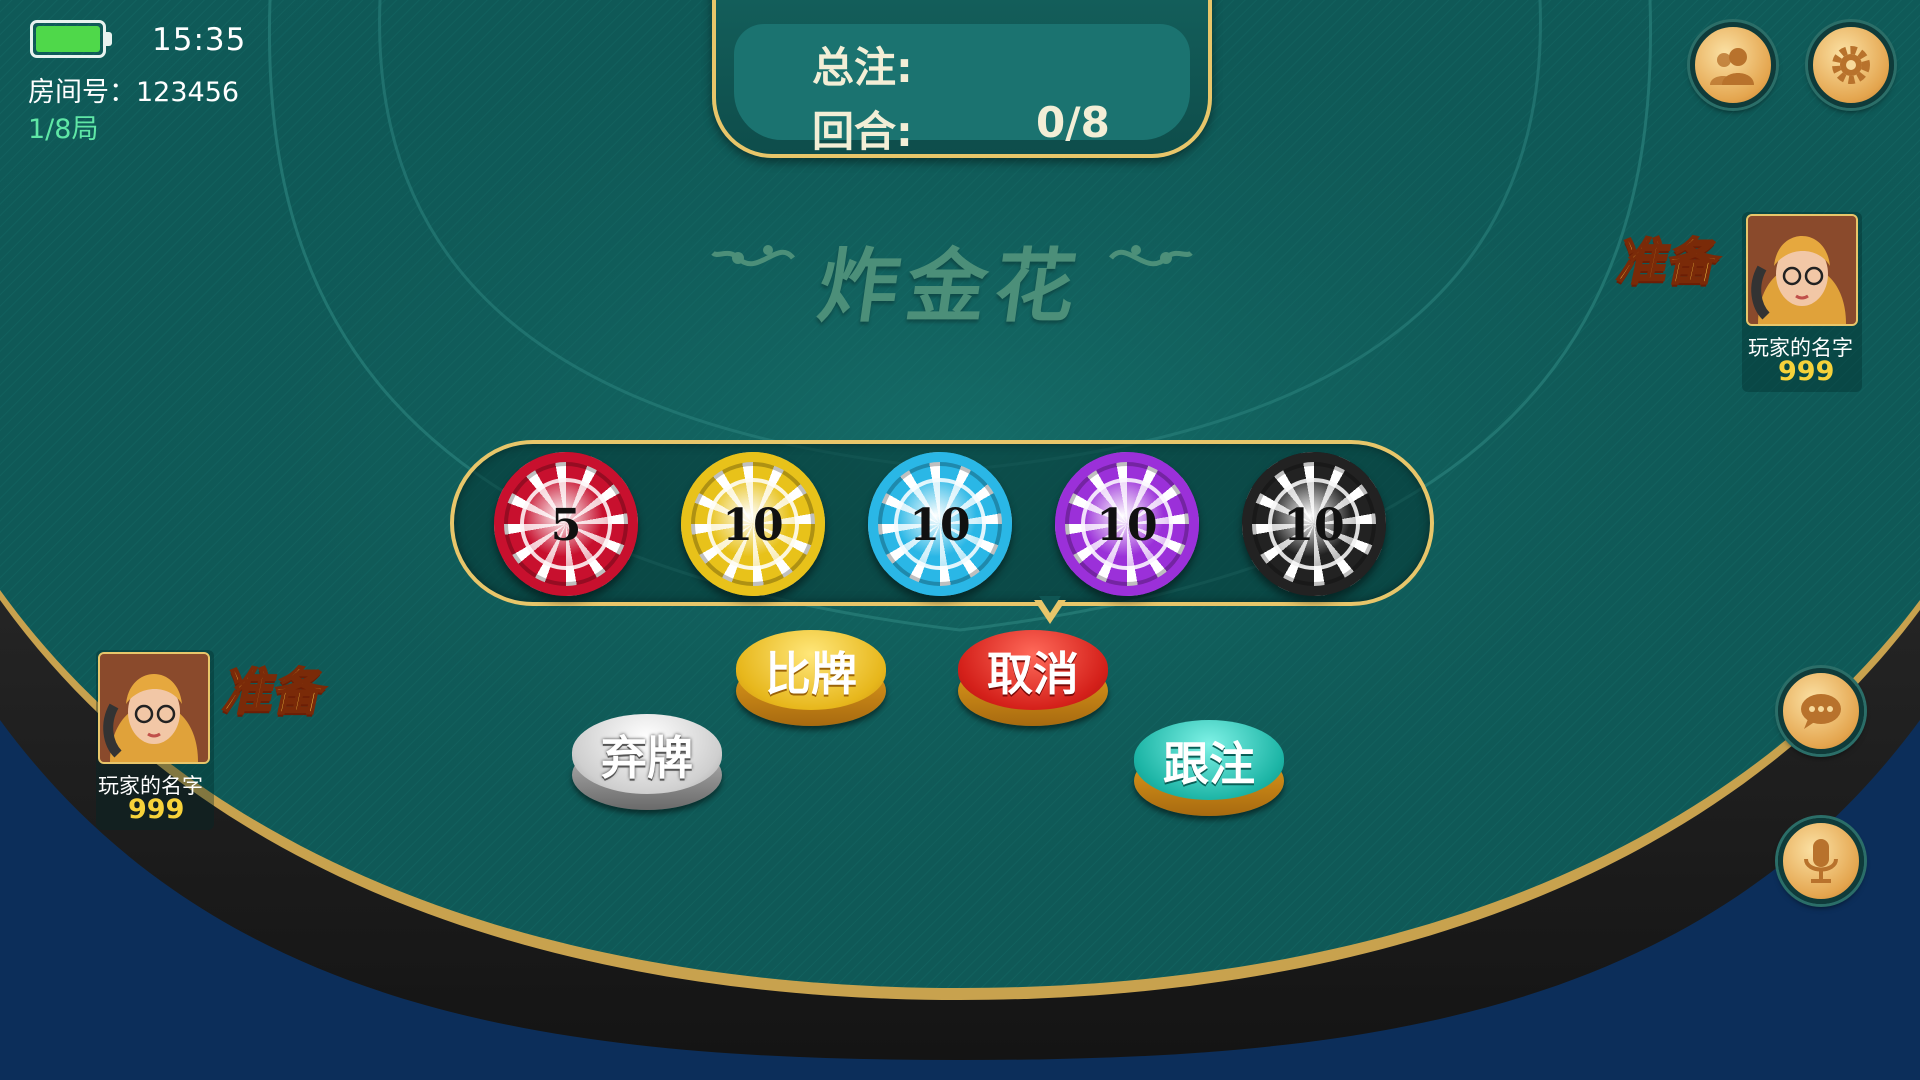  I want to click on cancel-button: 取消, so click(1033, 680).